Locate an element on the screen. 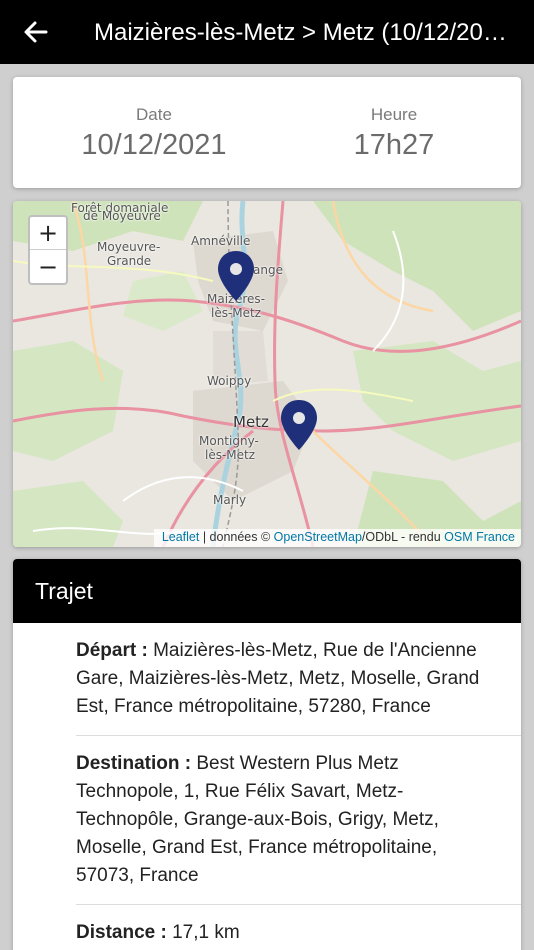 This screenshot has width=534, height=950. page-title: Maizières-lès-Metz > Metz (10/12/2021) is located at coordinates (304, 32).